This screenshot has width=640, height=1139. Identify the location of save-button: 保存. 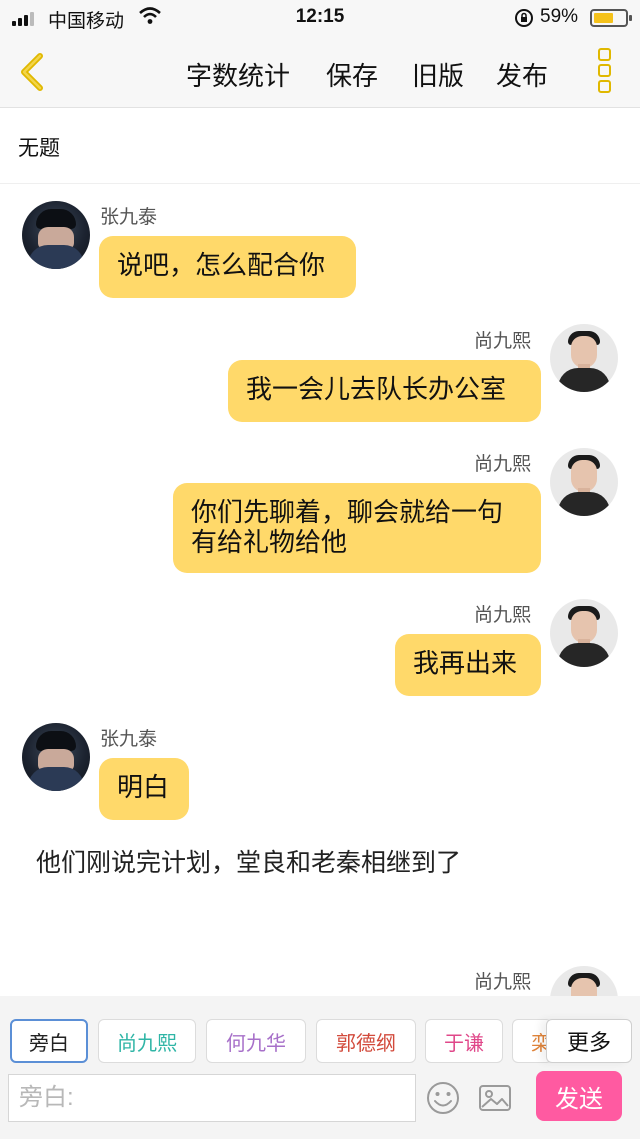
(352, 74).